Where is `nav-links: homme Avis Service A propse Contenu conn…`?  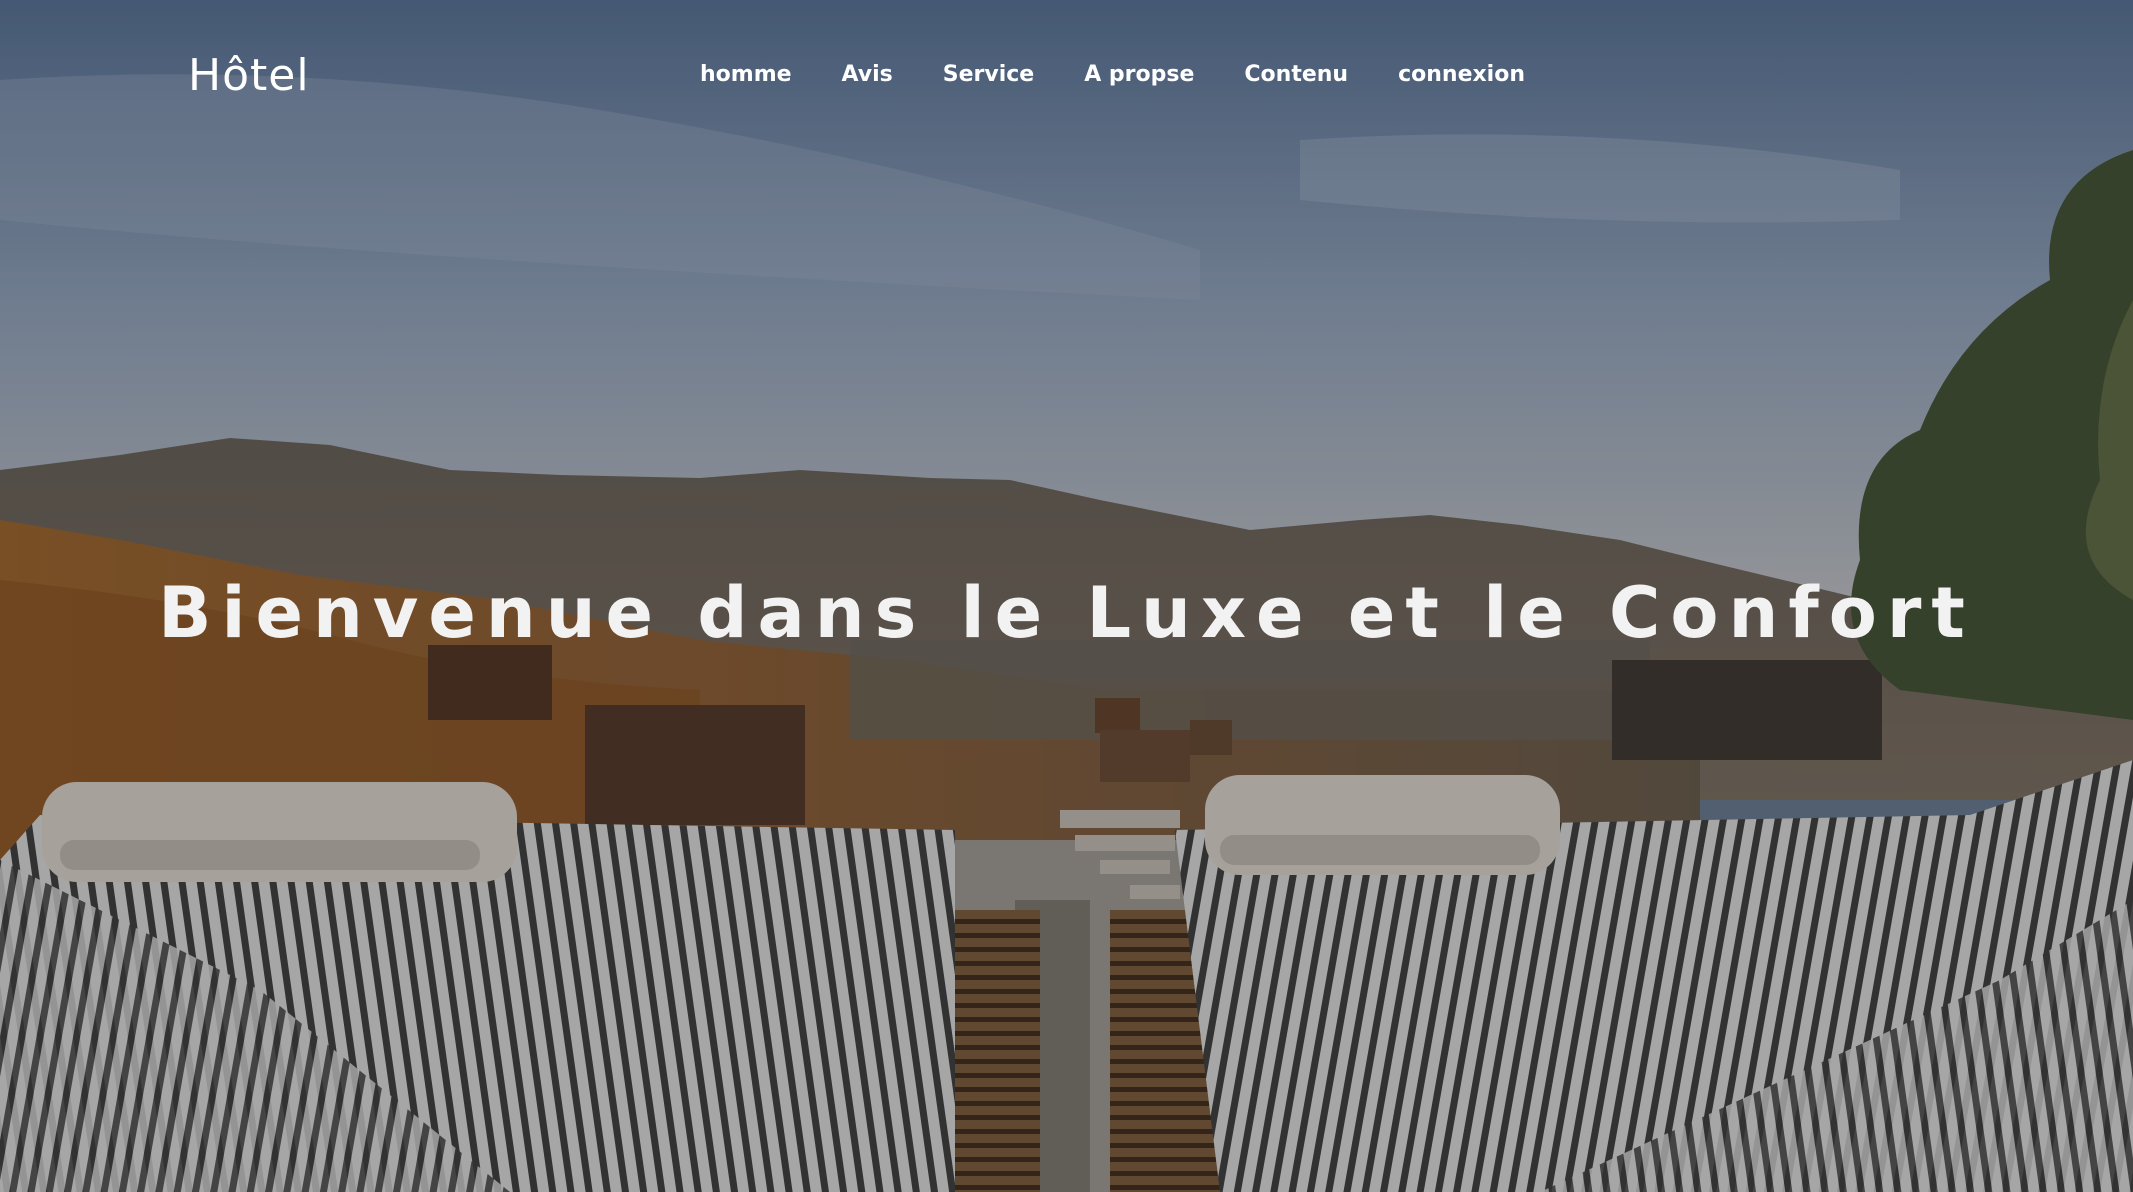
nav-links: homme Avis Service A propse Contenu conn… is located at coordinates (1112, 74).